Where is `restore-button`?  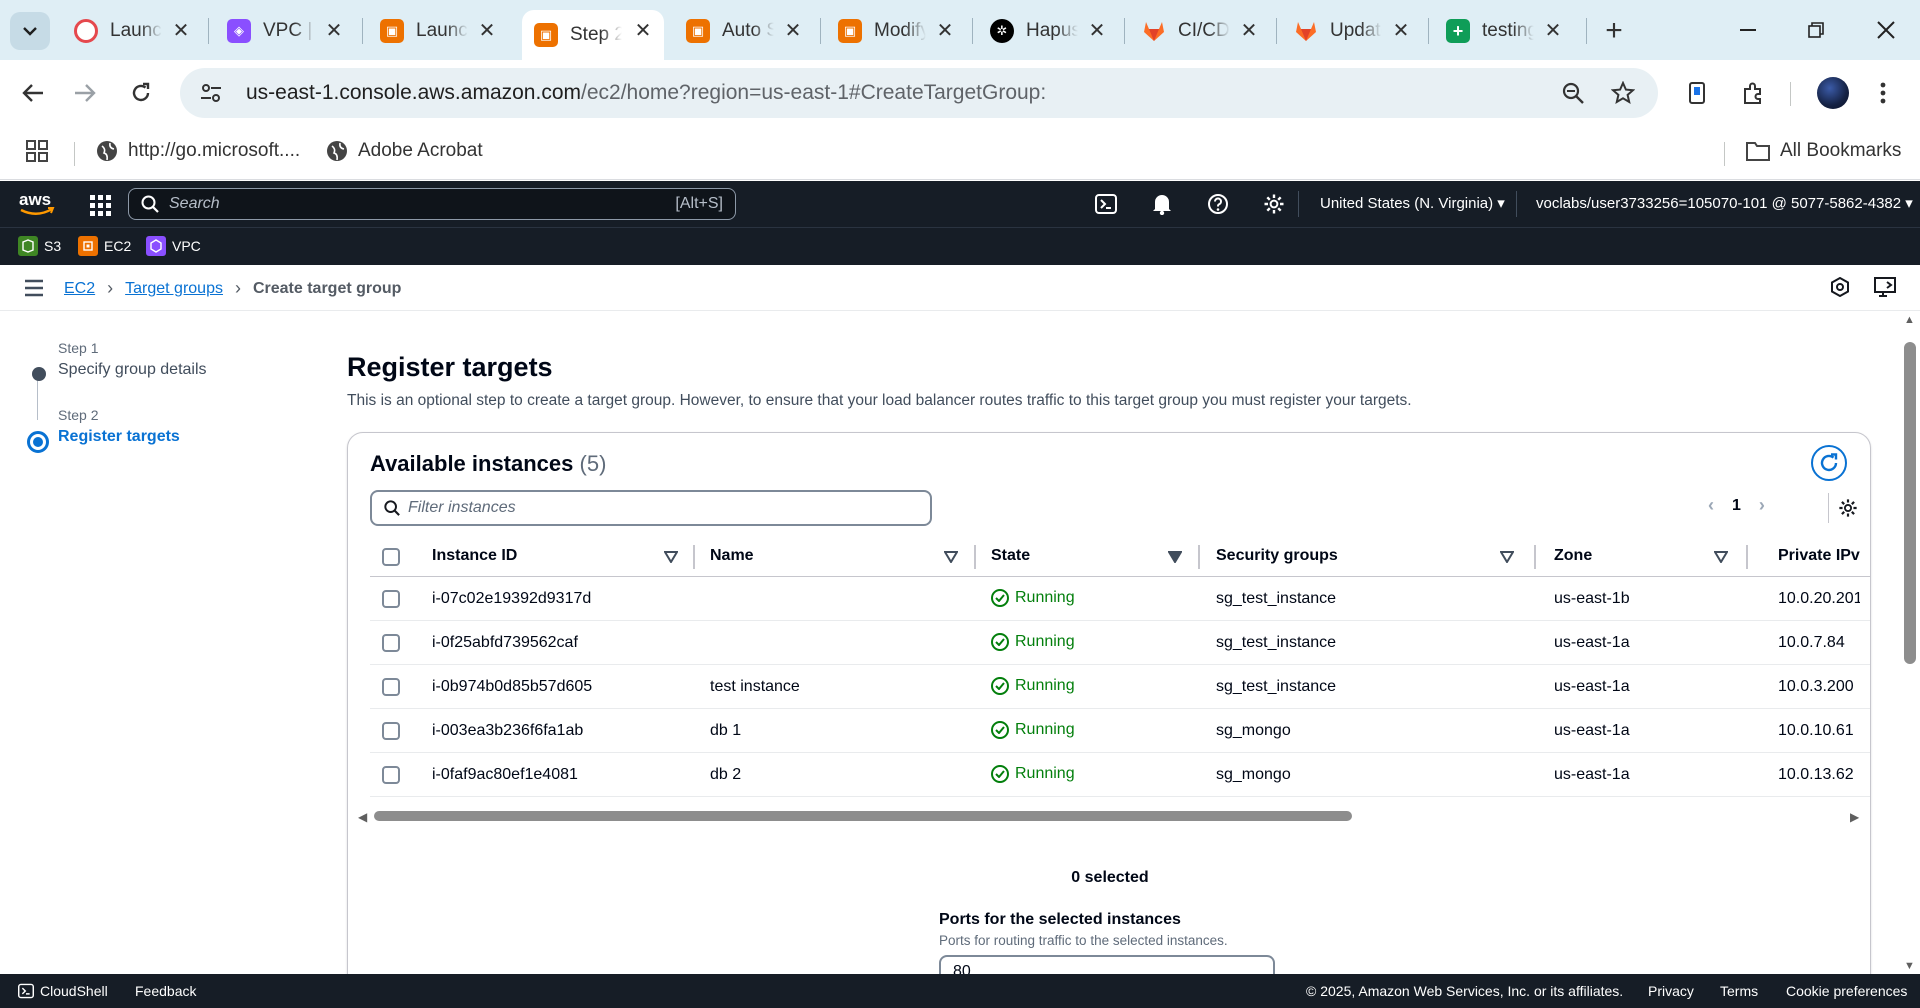
restore-button is located at coordinates (1816, 30).